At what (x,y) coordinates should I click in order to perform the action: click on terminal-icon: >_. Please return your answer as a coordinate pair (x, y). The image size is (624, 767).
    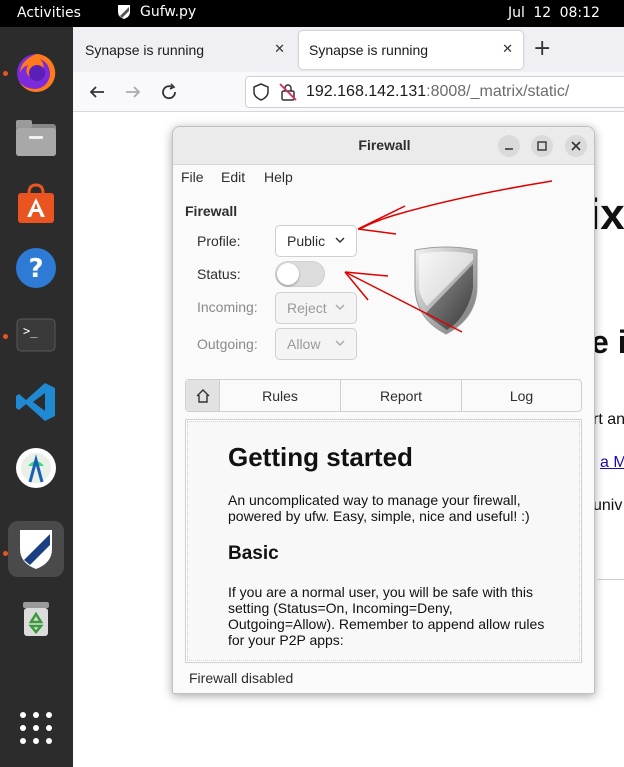
    Looking at the image, I should click on (36, 335).